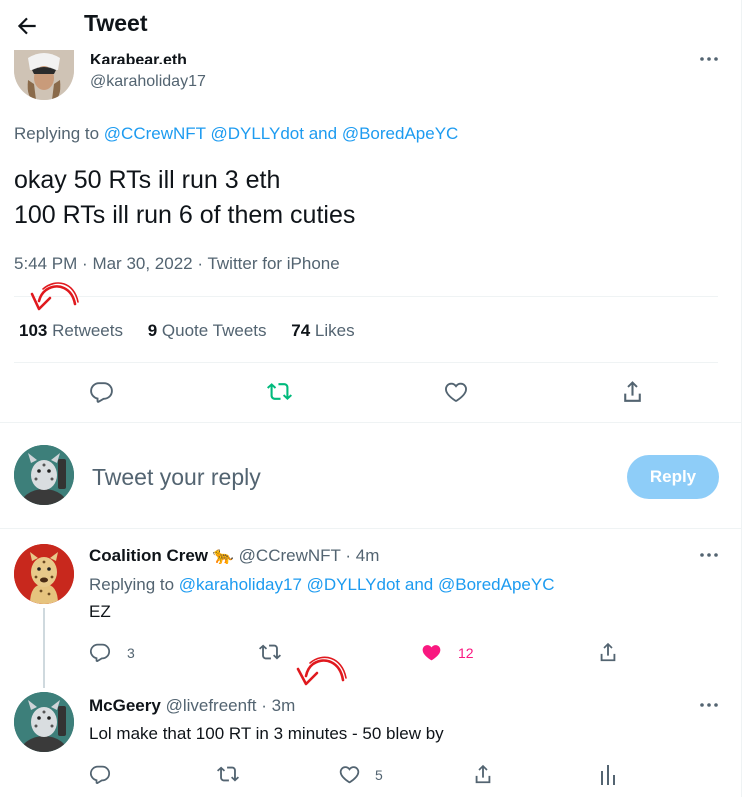 The width and height of the screenshot is (755, 797). What do you see at coordinates (45, 263) in the screenshot?
I see `tweet-time: 5:44 PM` at bounding box center [45, 263].